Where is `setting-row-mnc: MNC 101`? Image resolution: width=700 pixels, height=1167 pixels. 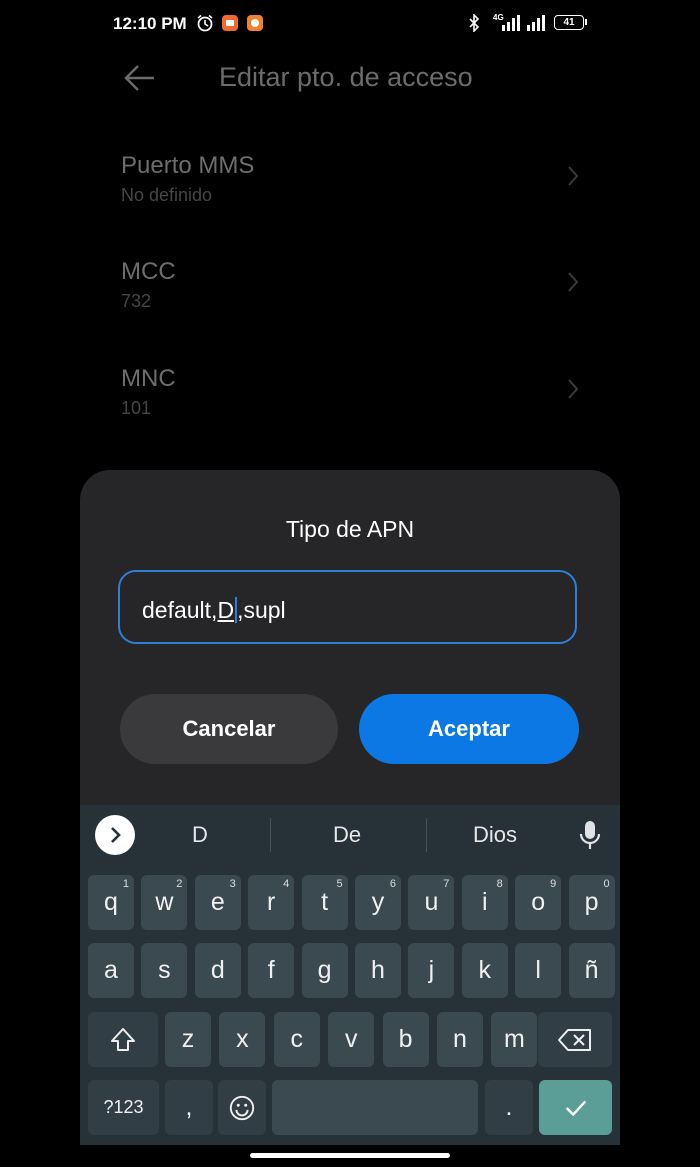 setting-row-mnc: MNC 101 is located at coordinates (355, 405).